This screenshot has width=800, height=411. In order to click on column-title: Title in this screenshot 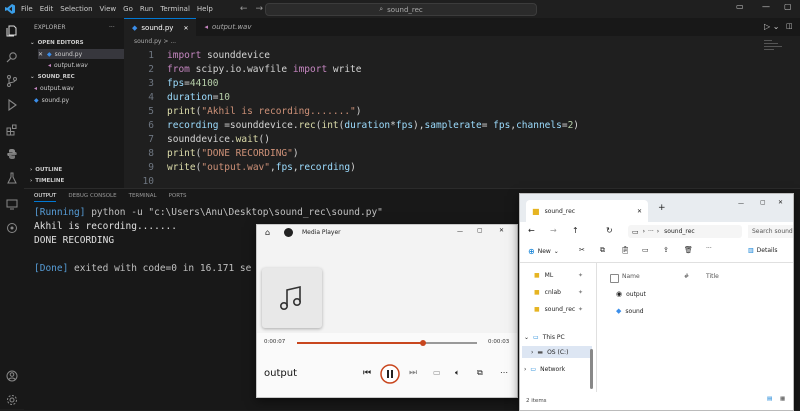, I will do `click(712, 276)`.